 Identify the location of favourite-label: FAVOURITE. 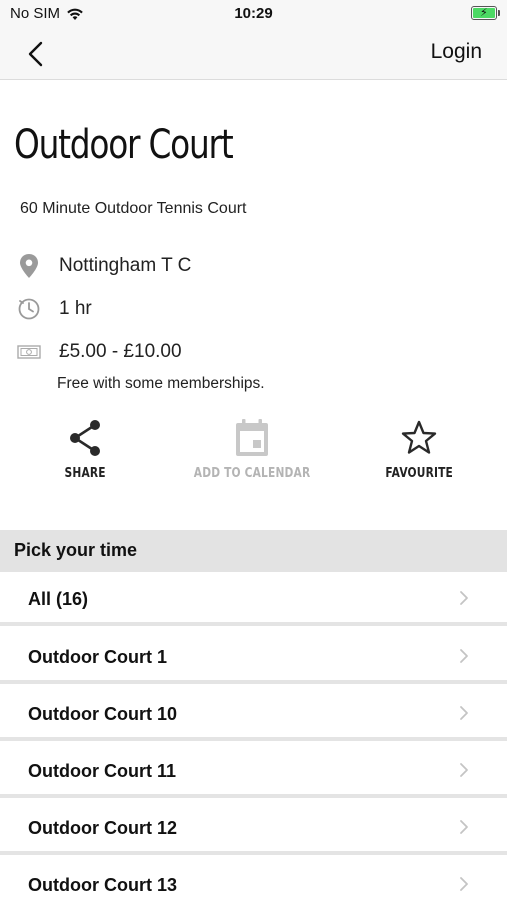
(419, 473).